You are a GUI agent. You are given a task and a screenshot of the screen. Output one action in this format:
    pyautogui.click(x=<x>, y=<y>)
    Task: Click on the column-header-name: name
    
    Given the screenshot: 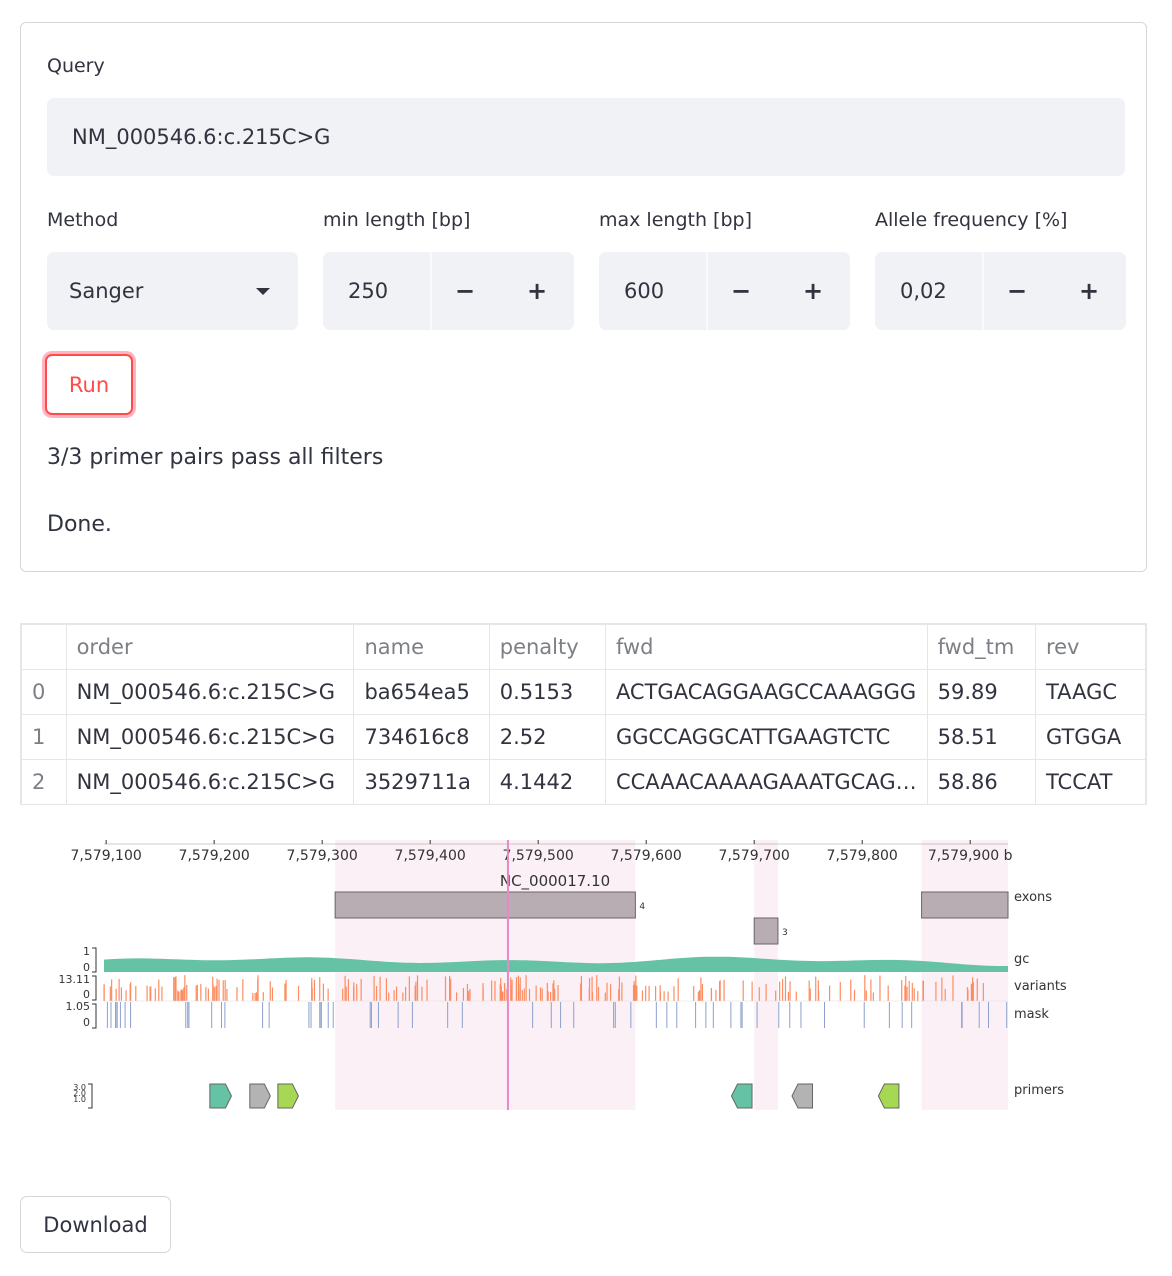 What is the action you would take?
    pyautogui.click(x=421, y=647)
    